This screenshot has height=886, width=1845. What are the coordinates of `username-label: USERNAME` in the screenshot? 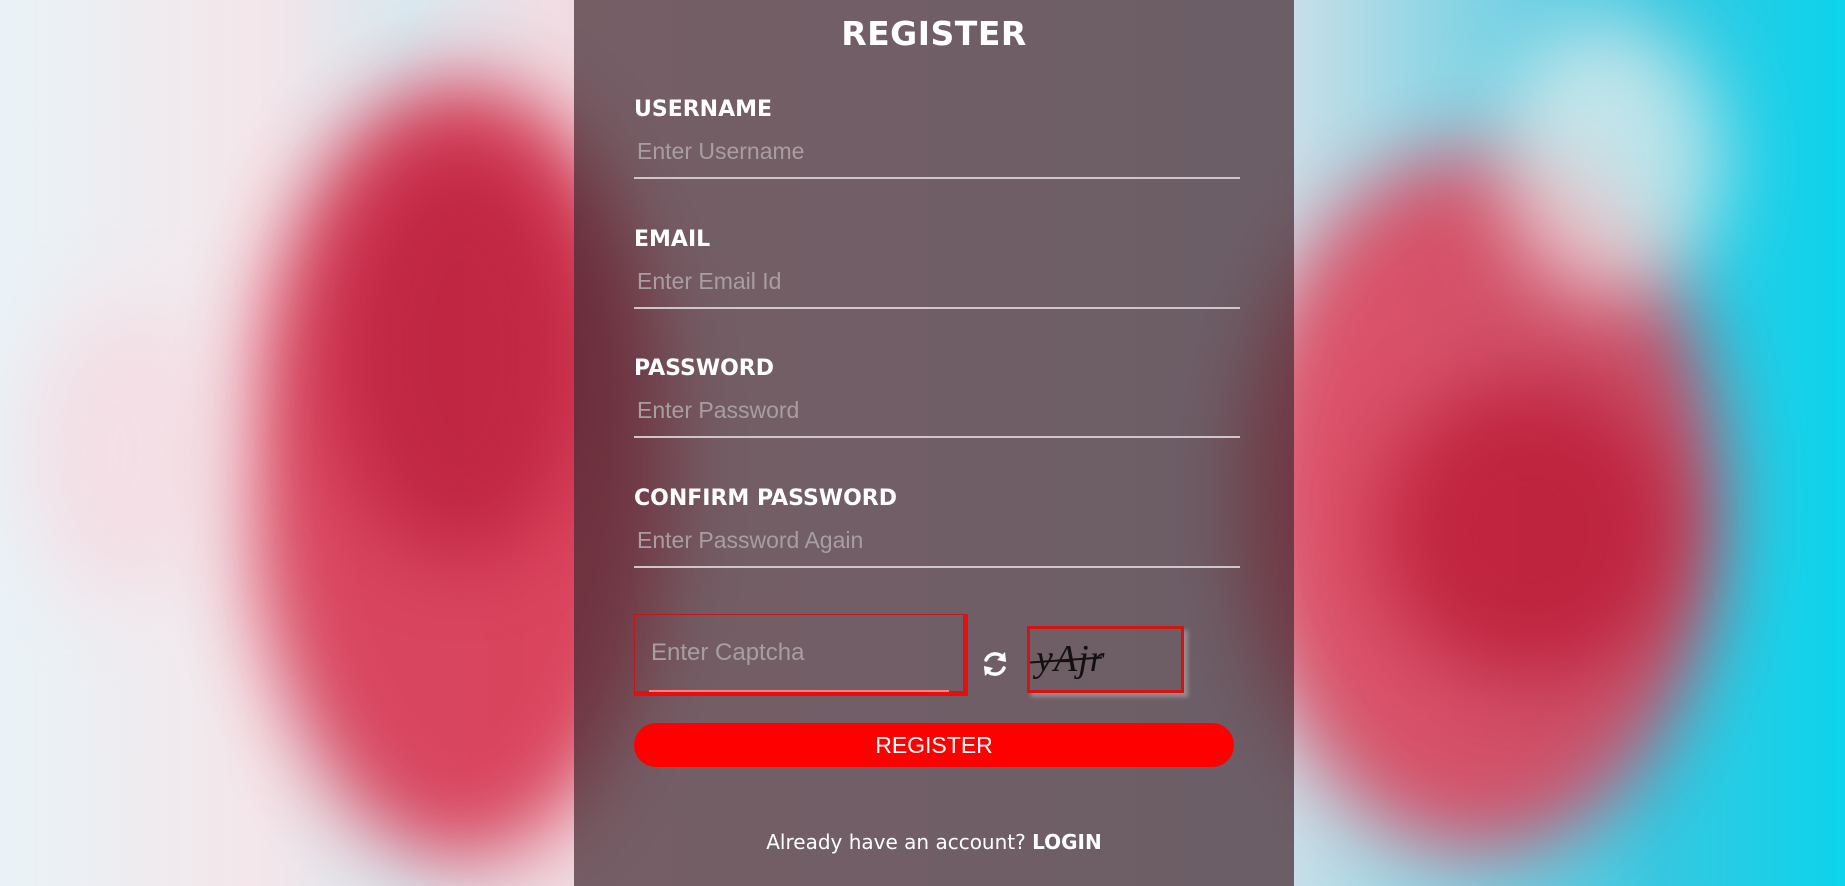 It's located at (703, 109).